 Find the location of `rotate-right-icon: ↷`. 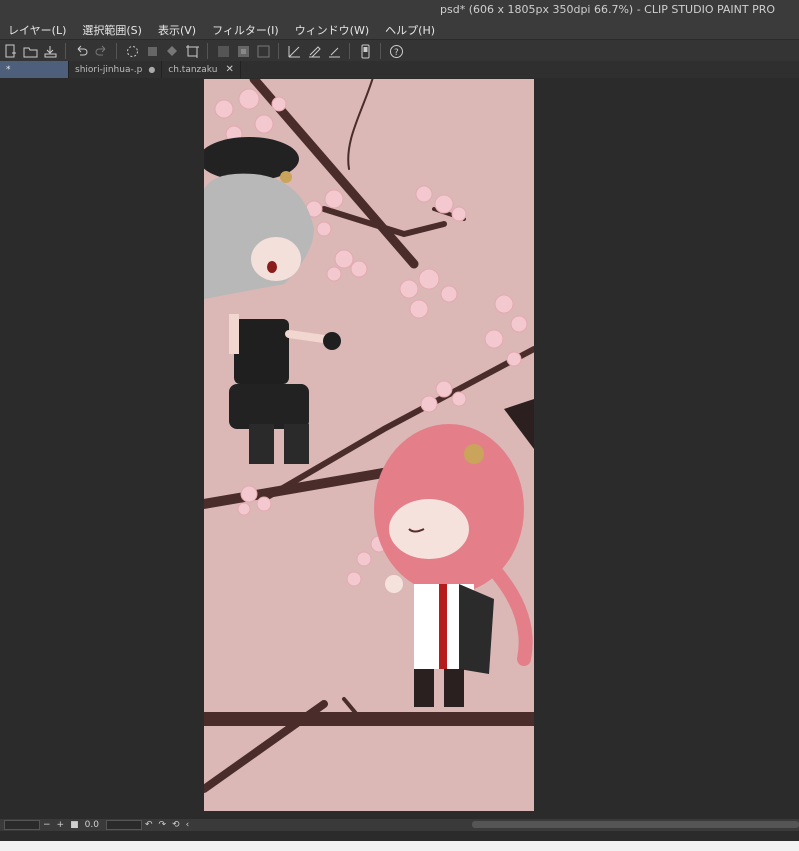

rotate-right-icon: ↷ is located at coordinates (162, 825).